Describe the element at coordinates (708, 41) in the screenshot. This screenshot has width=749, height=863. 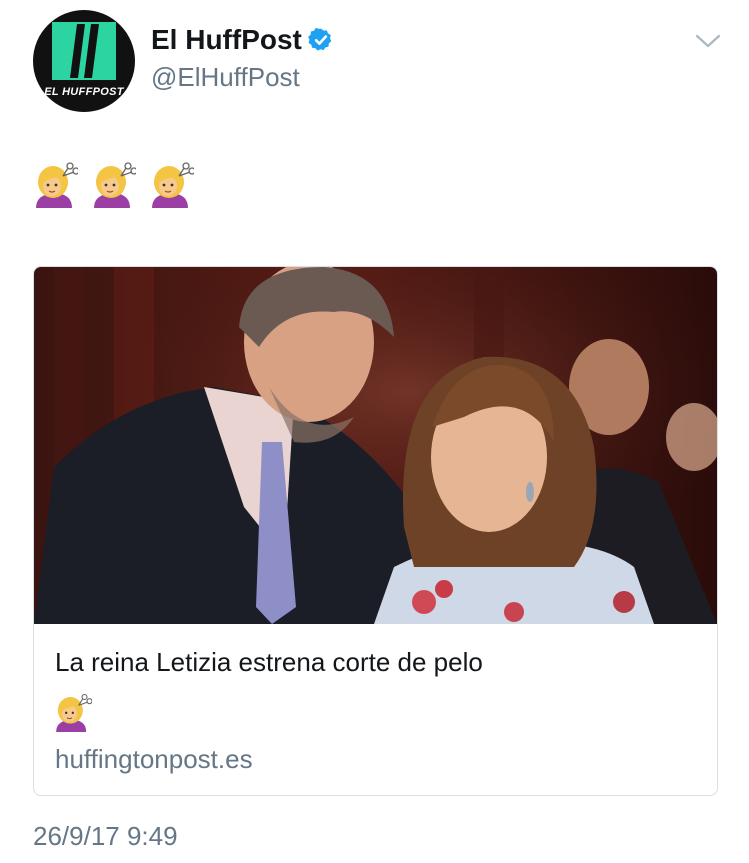
I see `chevron-down-icon` at that location.